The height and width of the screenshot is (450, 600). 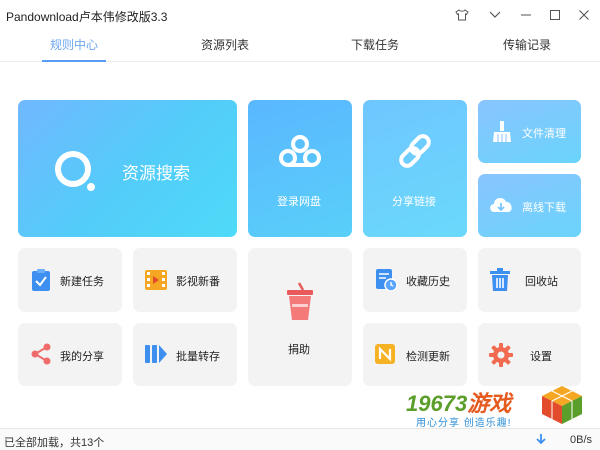 I want to click on batch-transfer-tile: 批量转存, so click(x=185, y=354).